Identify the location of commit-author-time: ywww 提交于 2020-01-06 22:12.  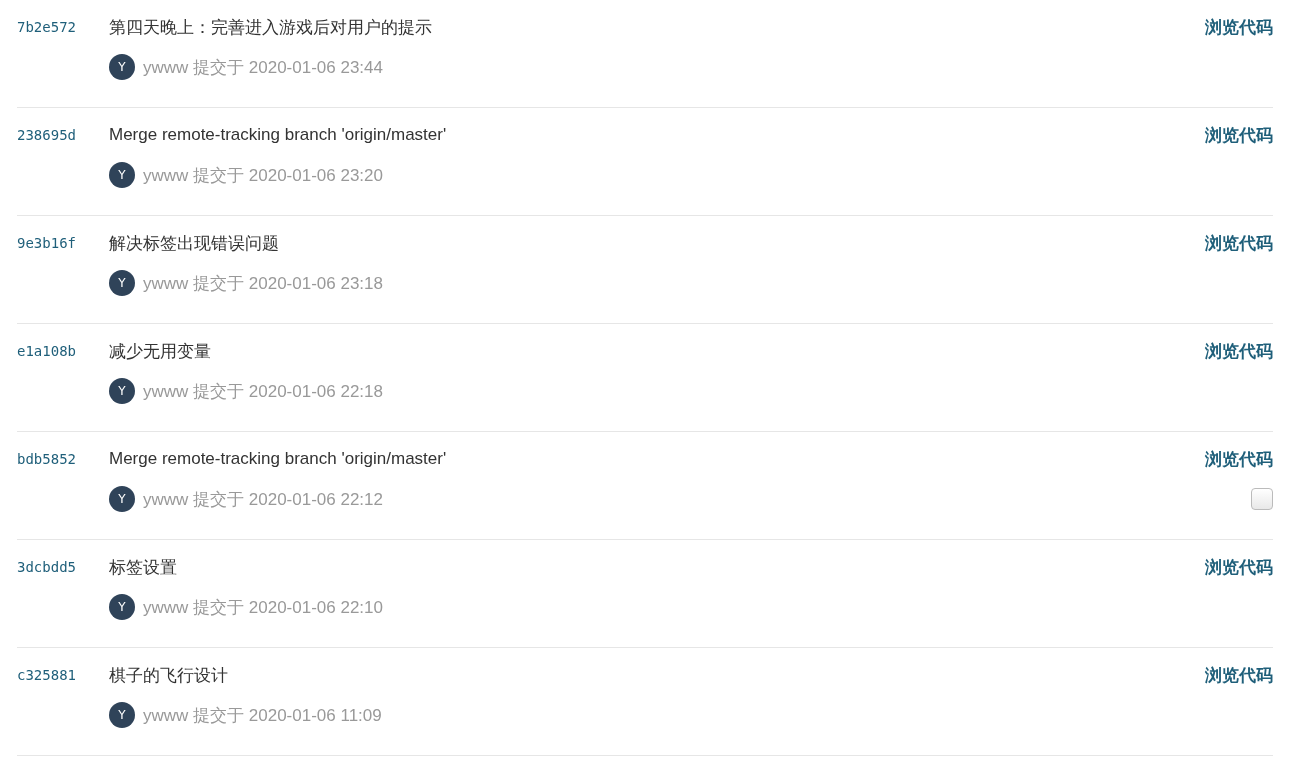
(263, 499).